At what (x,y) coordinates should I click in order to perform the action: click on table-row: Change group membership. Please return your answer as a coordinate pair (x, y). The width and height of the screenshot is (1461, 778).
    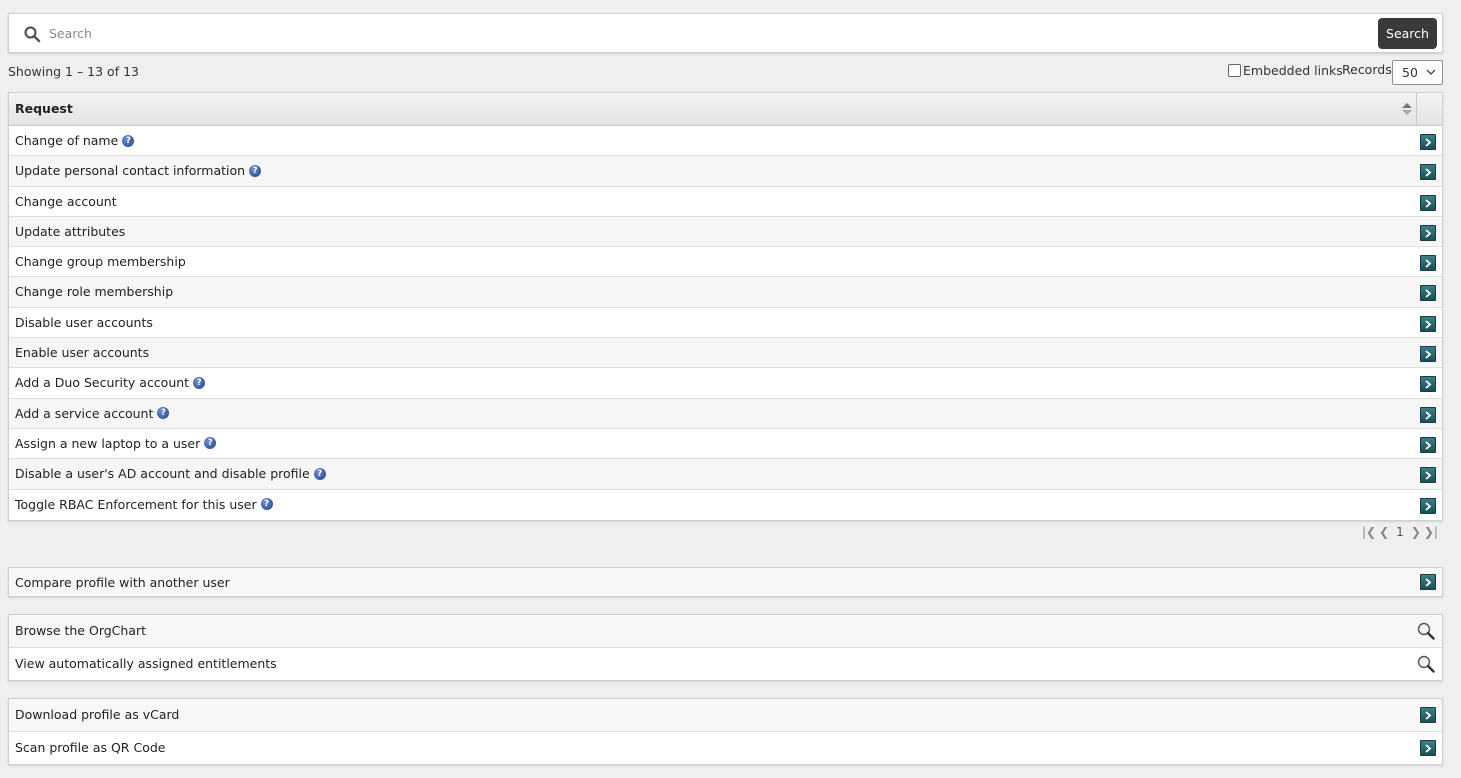
    Looking at the image, I should click on (725, 262).